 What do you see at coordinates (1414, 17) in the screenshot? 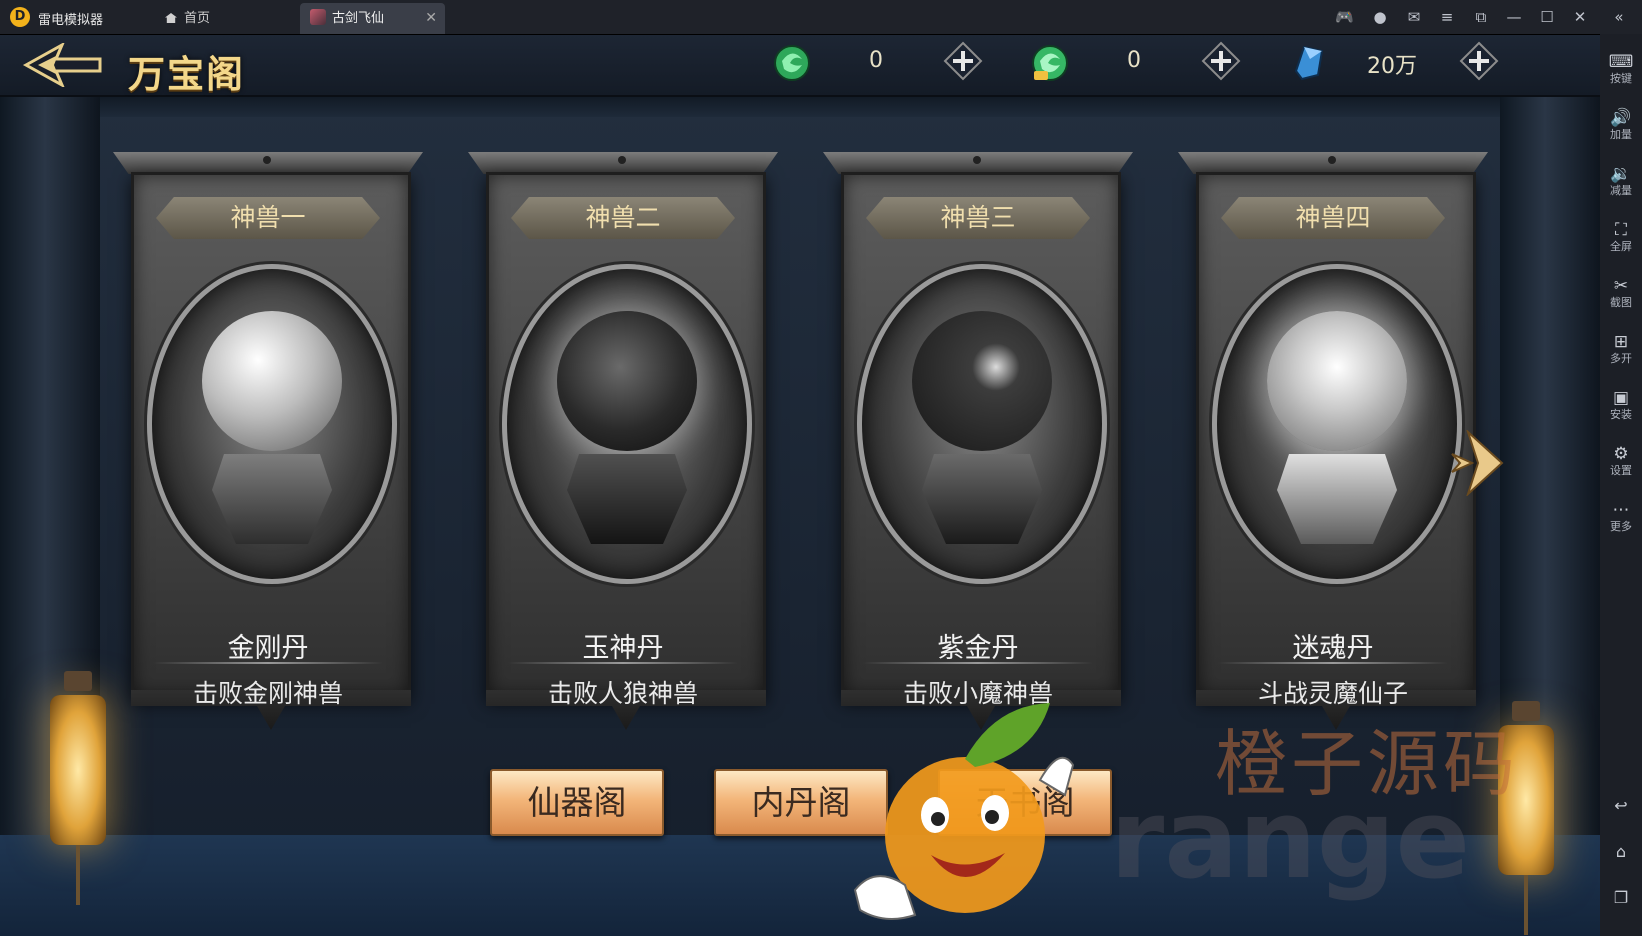
I see `mail-icon: ✉` at bounding box center [1414, 17].